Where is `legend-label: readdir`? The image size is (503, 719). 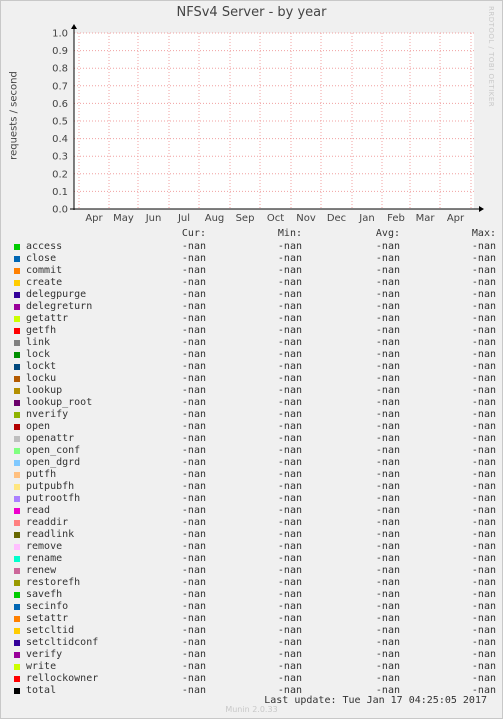
legend-label: readdir is located at coordinates (47, 522).